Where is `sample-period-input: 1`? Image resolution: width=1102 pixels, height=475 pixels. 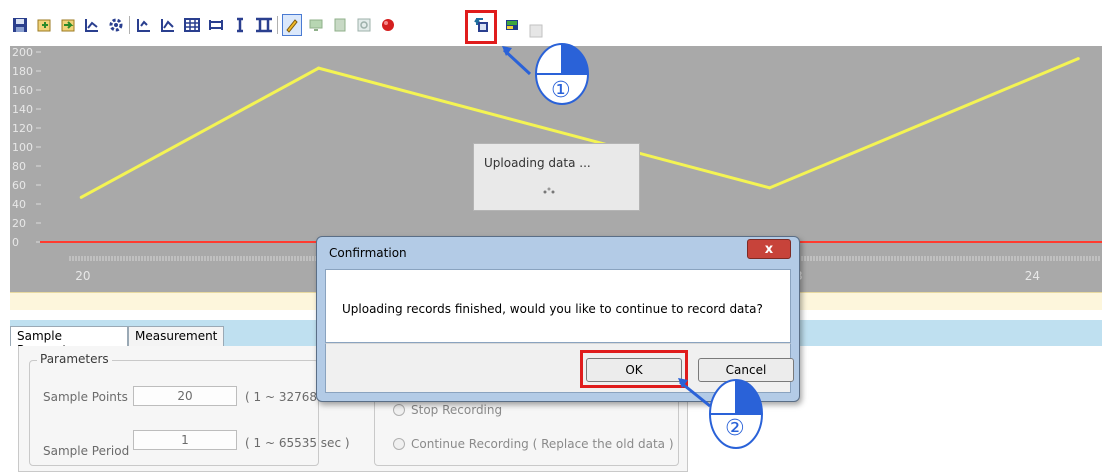
sample-period-input: 1 is located at coordinates (185, 440).